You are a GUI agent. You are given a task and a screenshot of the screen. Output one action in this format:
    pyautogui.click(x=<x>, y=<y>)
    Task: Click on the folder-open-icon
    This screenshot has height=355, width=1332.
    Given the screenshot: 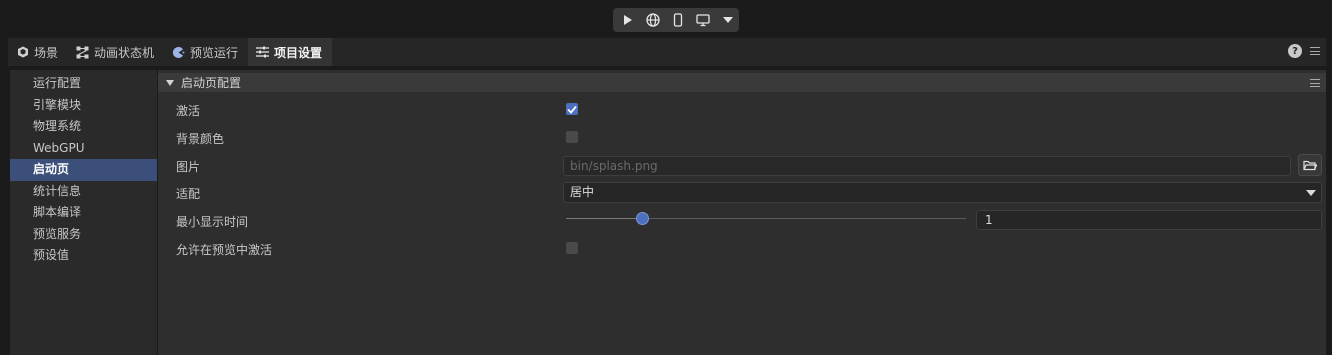 What is the action you would take?
    pyautogui.click(x=1310, y=165)
    